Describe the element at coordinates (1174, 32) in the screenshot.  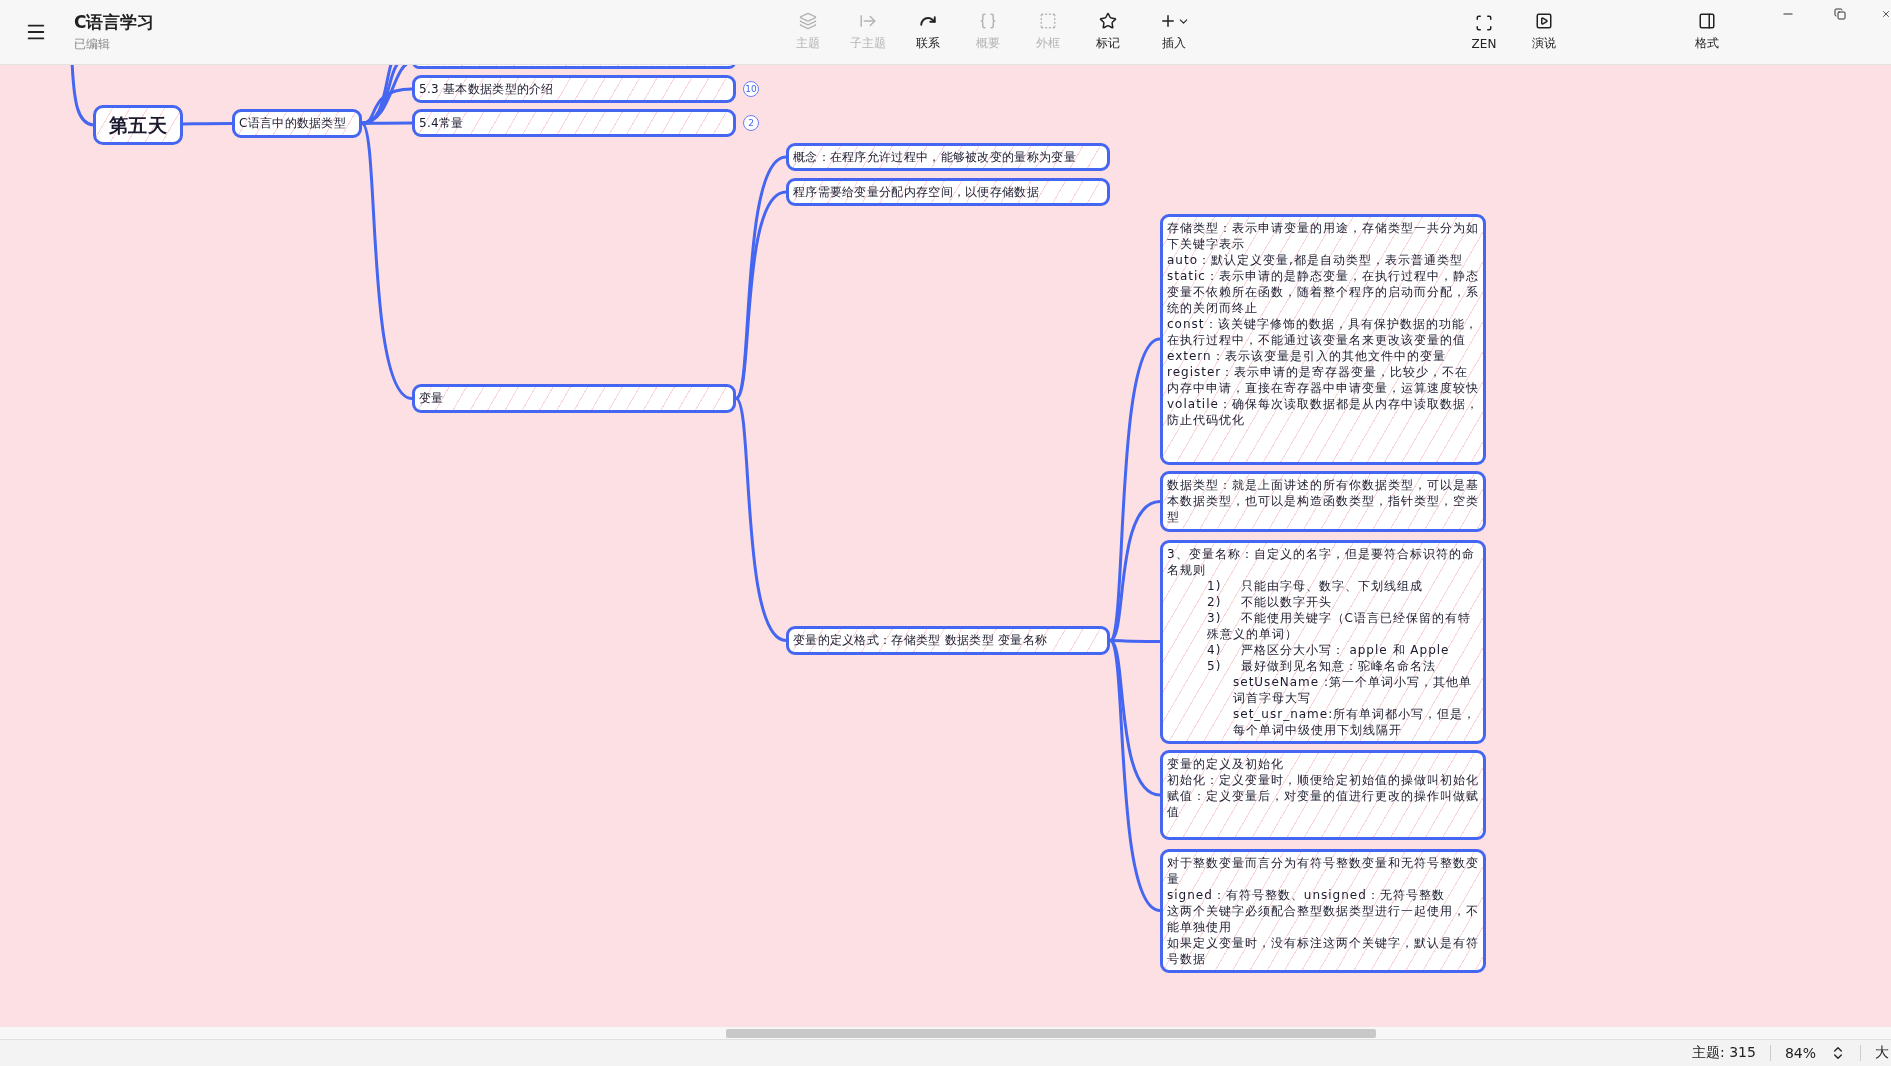
I see `toolbar-button: 插入` at that location.